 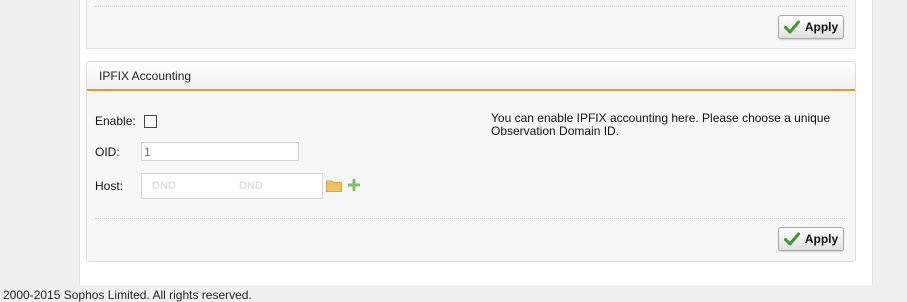 I want to click on host-dropzone: DND DND, so click(x=232, y=186).